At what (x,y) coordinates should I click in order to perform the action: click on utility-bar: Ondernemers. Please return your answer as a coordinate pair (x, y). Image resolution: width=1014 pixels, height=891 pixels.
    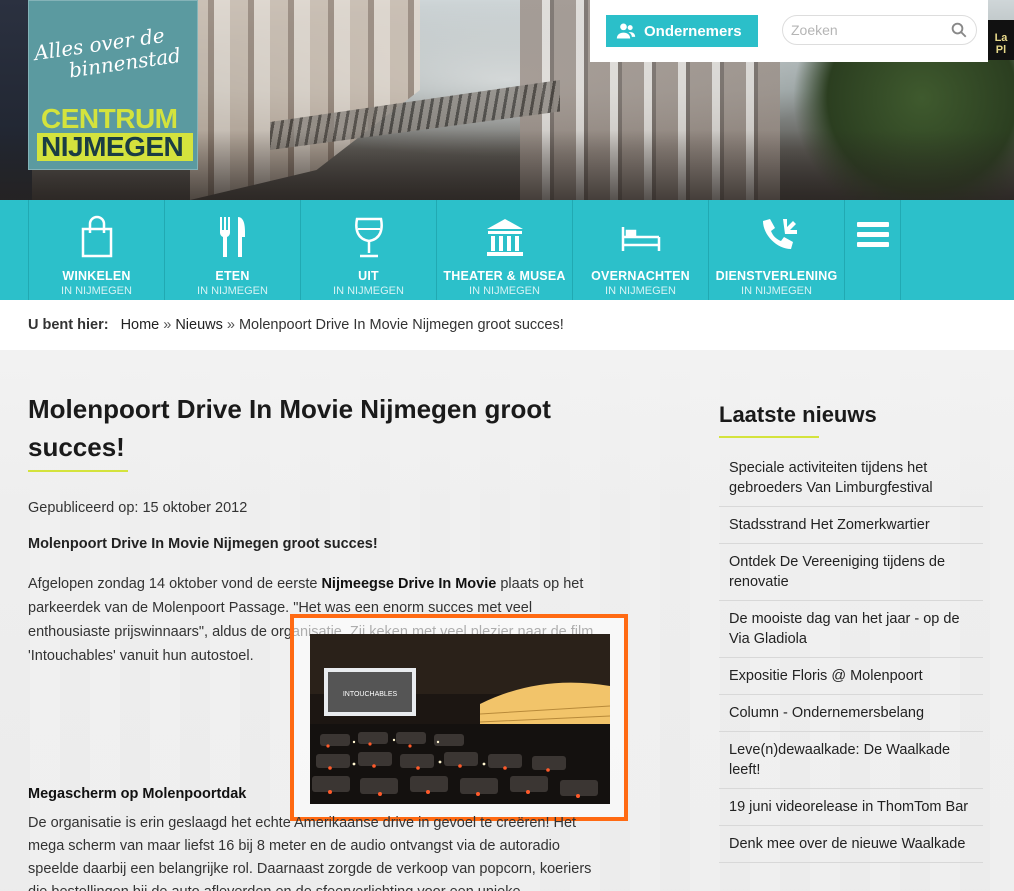
    Looking at the image, I should click on (789, 31).